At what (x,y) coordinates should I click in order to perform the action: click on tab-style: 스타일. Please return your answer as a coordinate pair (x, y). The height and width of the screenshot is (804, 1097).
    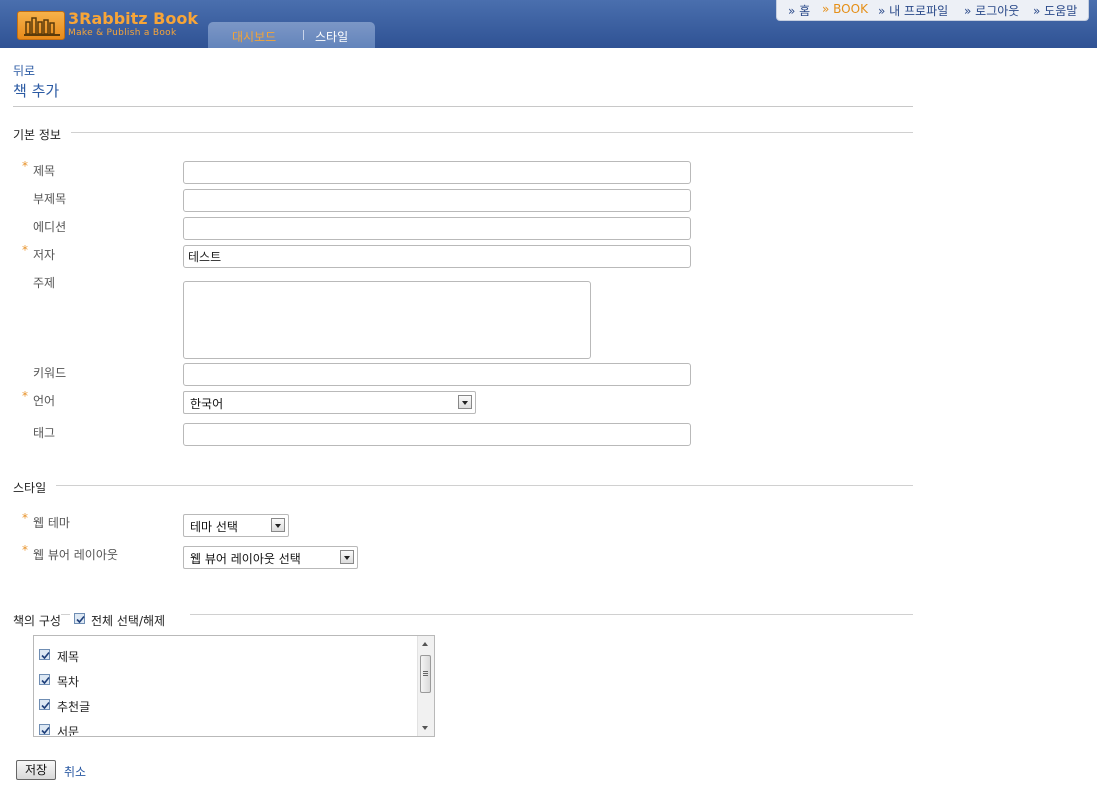
    Looking at the image, I should click on (331, 36).